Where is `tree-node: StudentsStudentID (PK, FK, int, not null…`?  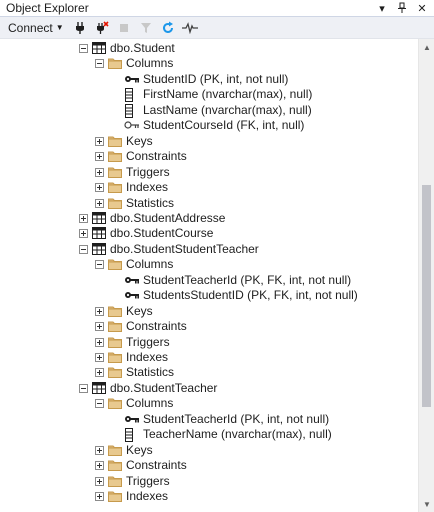
tree-node: StudentsStudentID (PK, FK, int, not null… is located at coordinates (209, 295).